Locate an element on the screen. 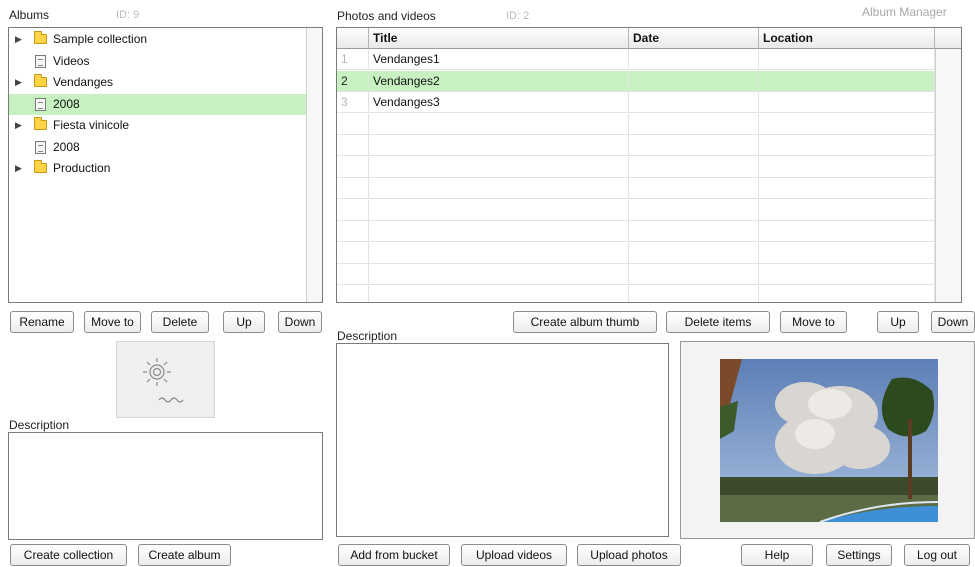  photos-scrollbar is located at coordinates (948, 175).